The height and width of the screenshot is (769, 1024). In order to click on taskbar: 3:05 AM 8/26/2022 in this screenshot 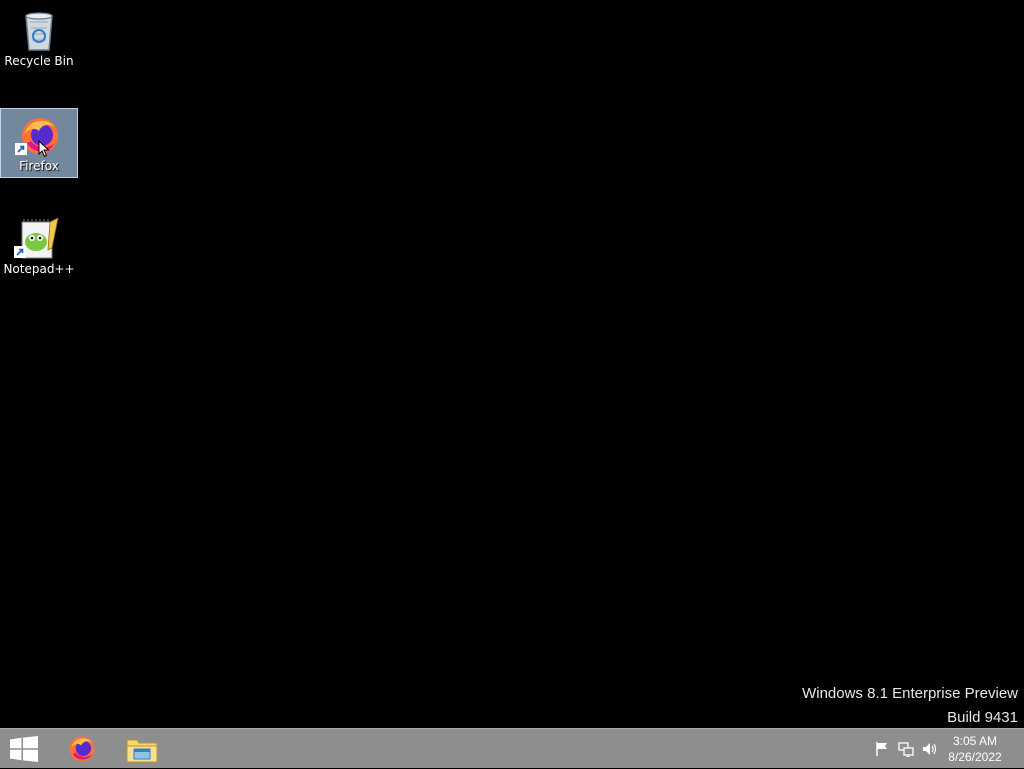, I will do `click(512, 748)`.